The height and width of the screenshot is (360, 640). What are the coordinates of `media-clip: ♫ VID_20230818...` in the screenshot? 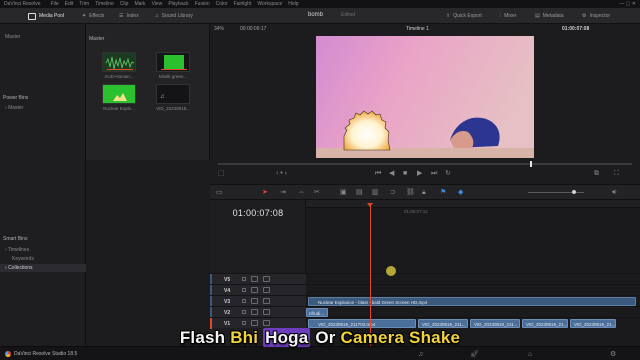 It's located at (173, 97).